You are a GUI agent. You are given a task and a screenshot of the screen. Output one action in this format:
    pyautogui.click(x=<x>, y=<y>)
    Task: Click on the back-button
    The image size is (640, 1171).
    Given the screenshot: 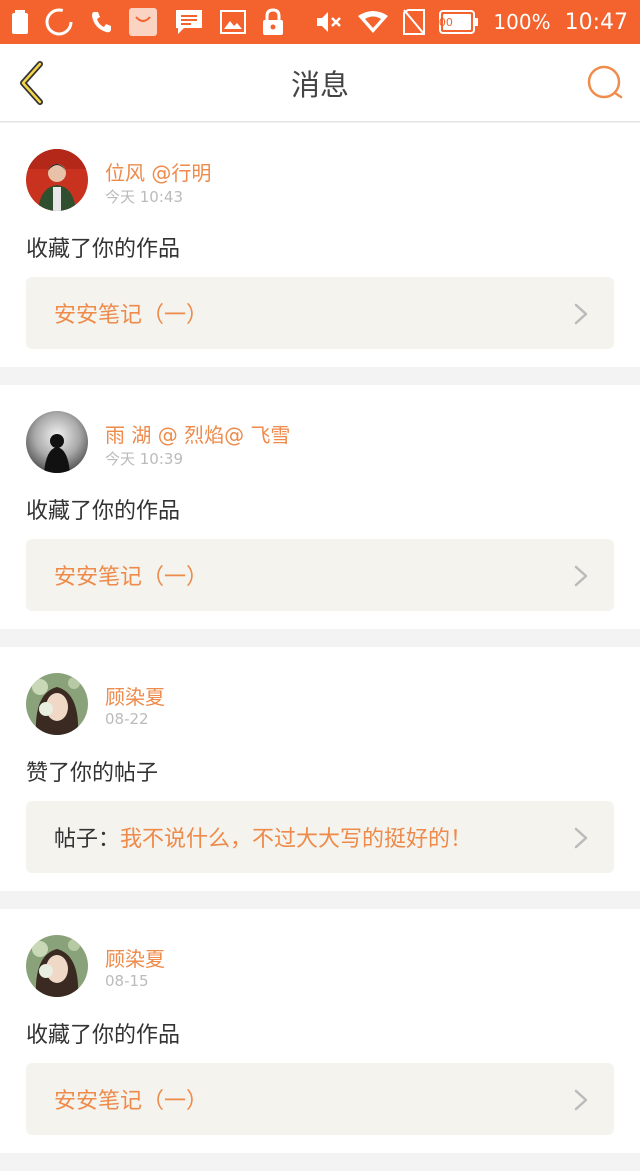 What is the action you would take?
    pyautogui.click(x=34, y=83)
    